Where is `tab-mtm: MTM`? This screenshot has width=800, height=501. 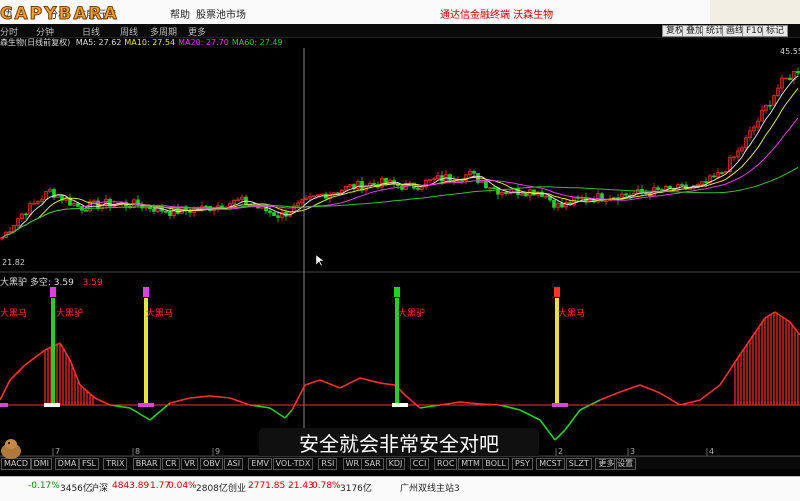 tab-mtm: MTM is located at coordinates (470, 464).